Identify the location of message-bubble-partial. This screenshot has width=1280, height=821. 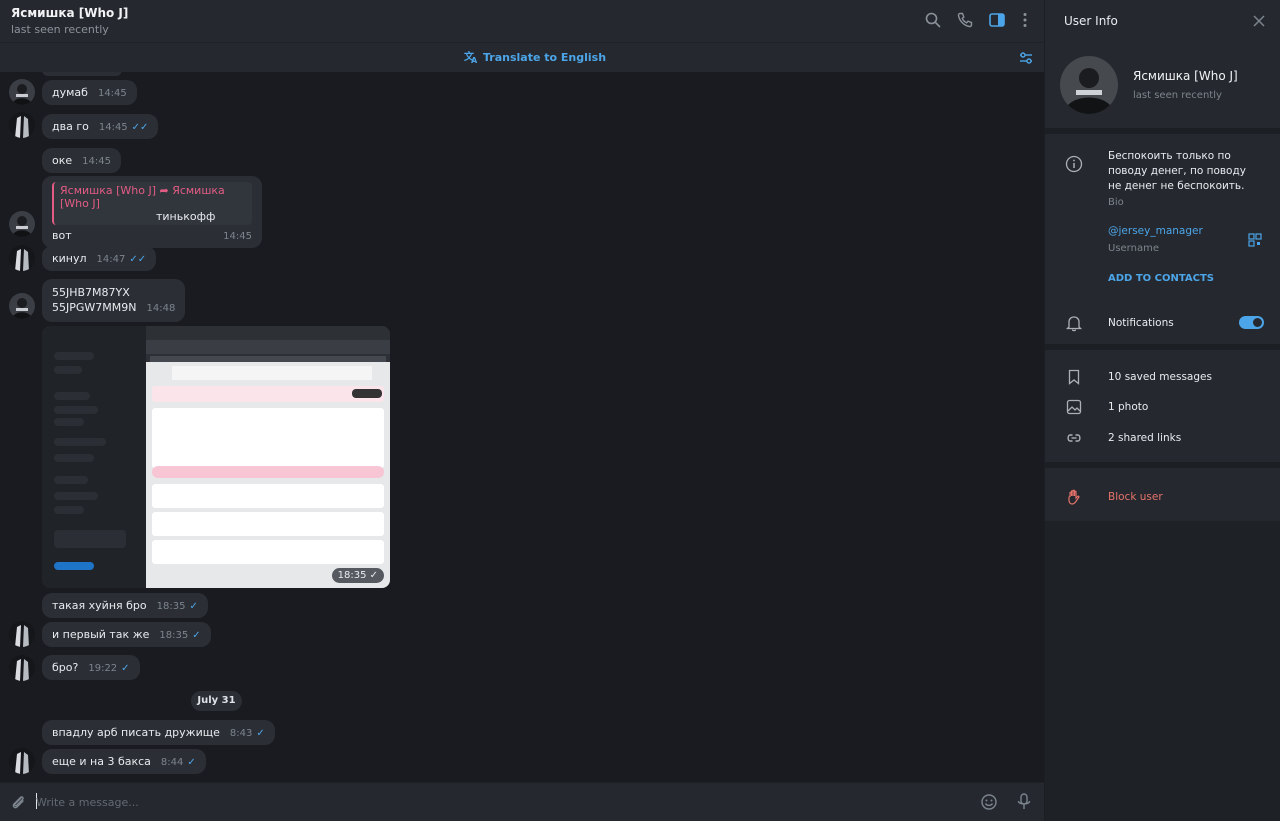
(82, 74).